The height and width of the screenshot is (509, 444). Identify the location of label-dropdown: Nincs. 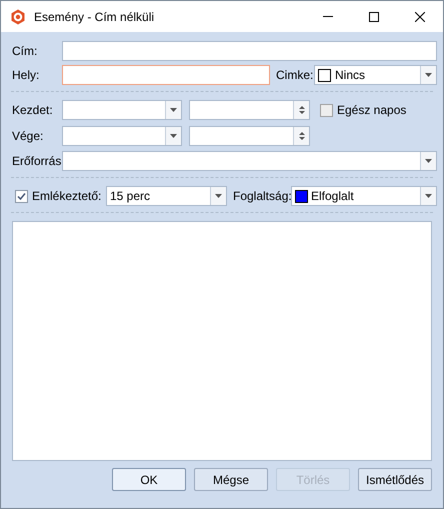
(375, 75).